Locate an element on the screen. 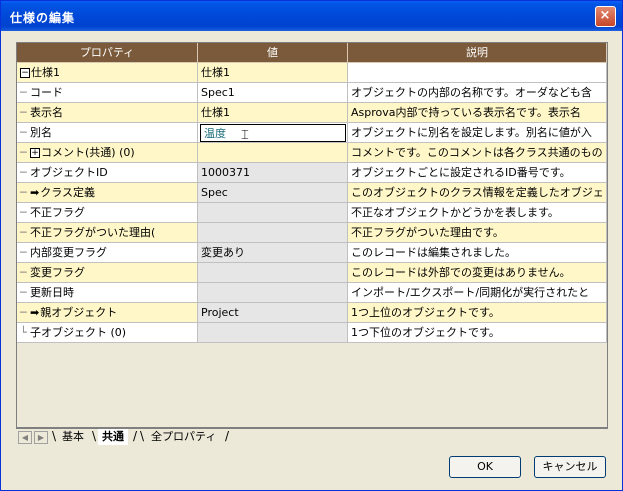 This screenshot has width=623, height=491. table-row: ─ ➡親オブジェクト Project 1つ上位のオブジェクトです。 is located at coordinates (312, 313).